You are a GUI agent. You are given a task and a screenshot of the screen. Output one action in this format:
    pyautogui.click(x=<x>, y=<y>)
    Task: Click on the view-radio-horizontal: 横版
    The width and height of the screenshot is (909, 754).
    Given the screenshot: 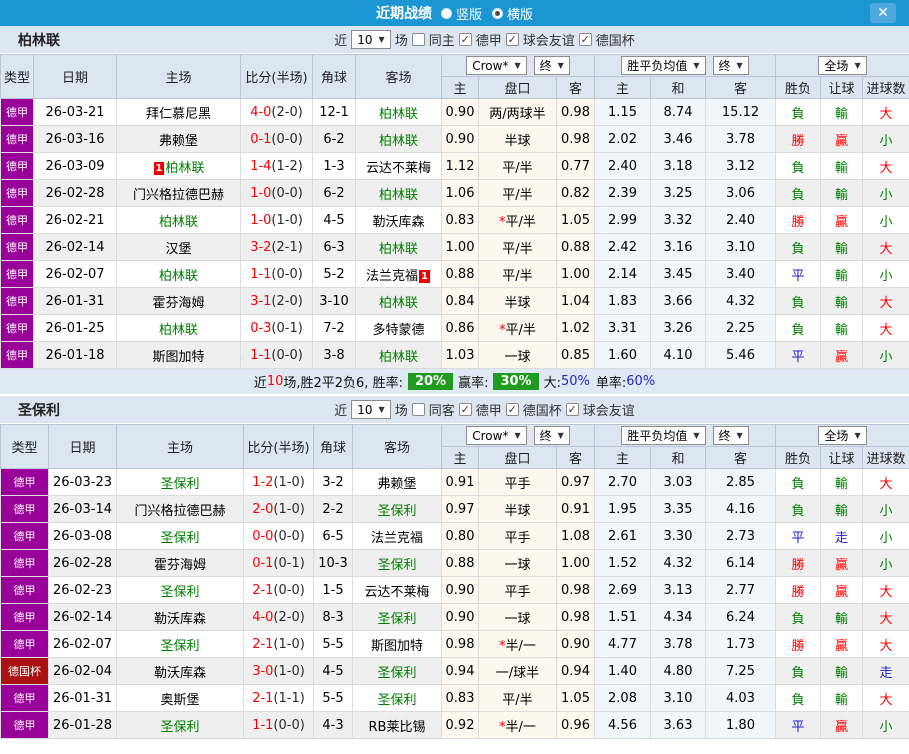 What is the action you would take?
    pyautogui.click(x=512, y=13)
    